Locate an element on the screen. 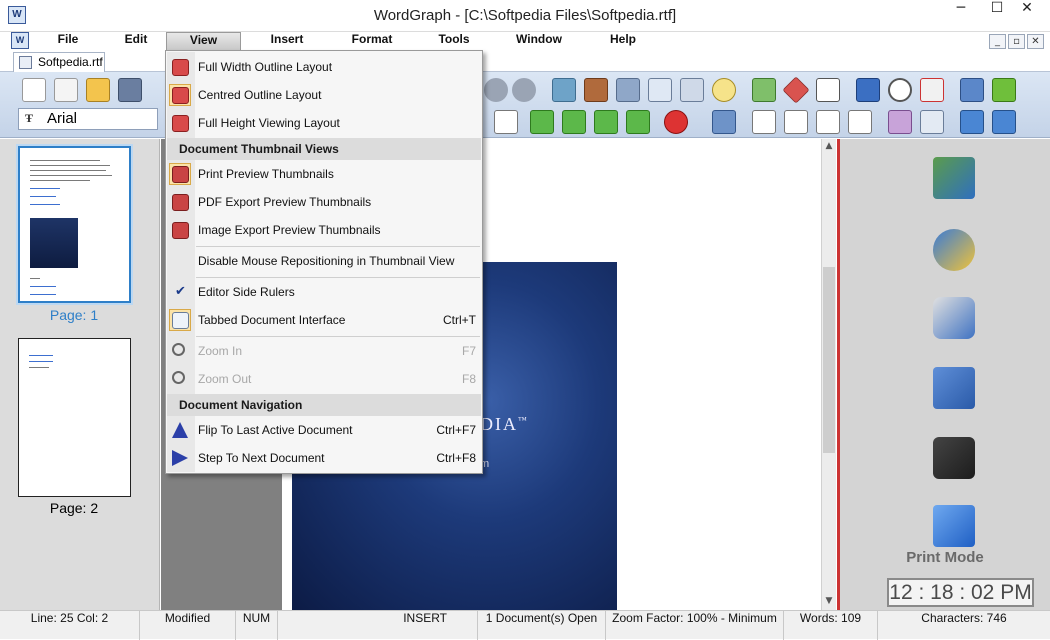 Image resolution: width=1050 pixels, height=640 pixels. font-icon: Ŧ is located at coordinates (29, 118).